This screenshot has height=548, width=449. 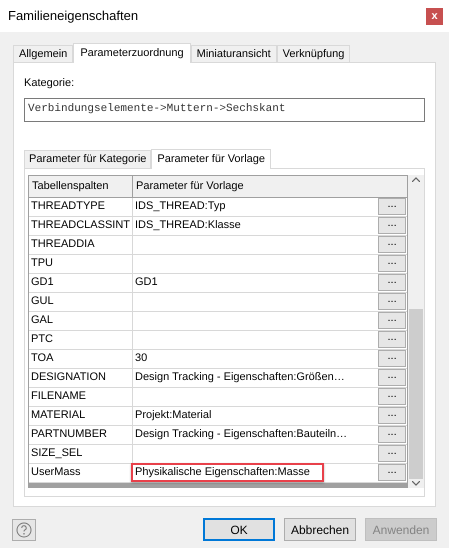 What do you see at coordinates (132, 53) in the screenshot?
I see `tab: Parameterzuordnung` at bounding box center [132, 53].